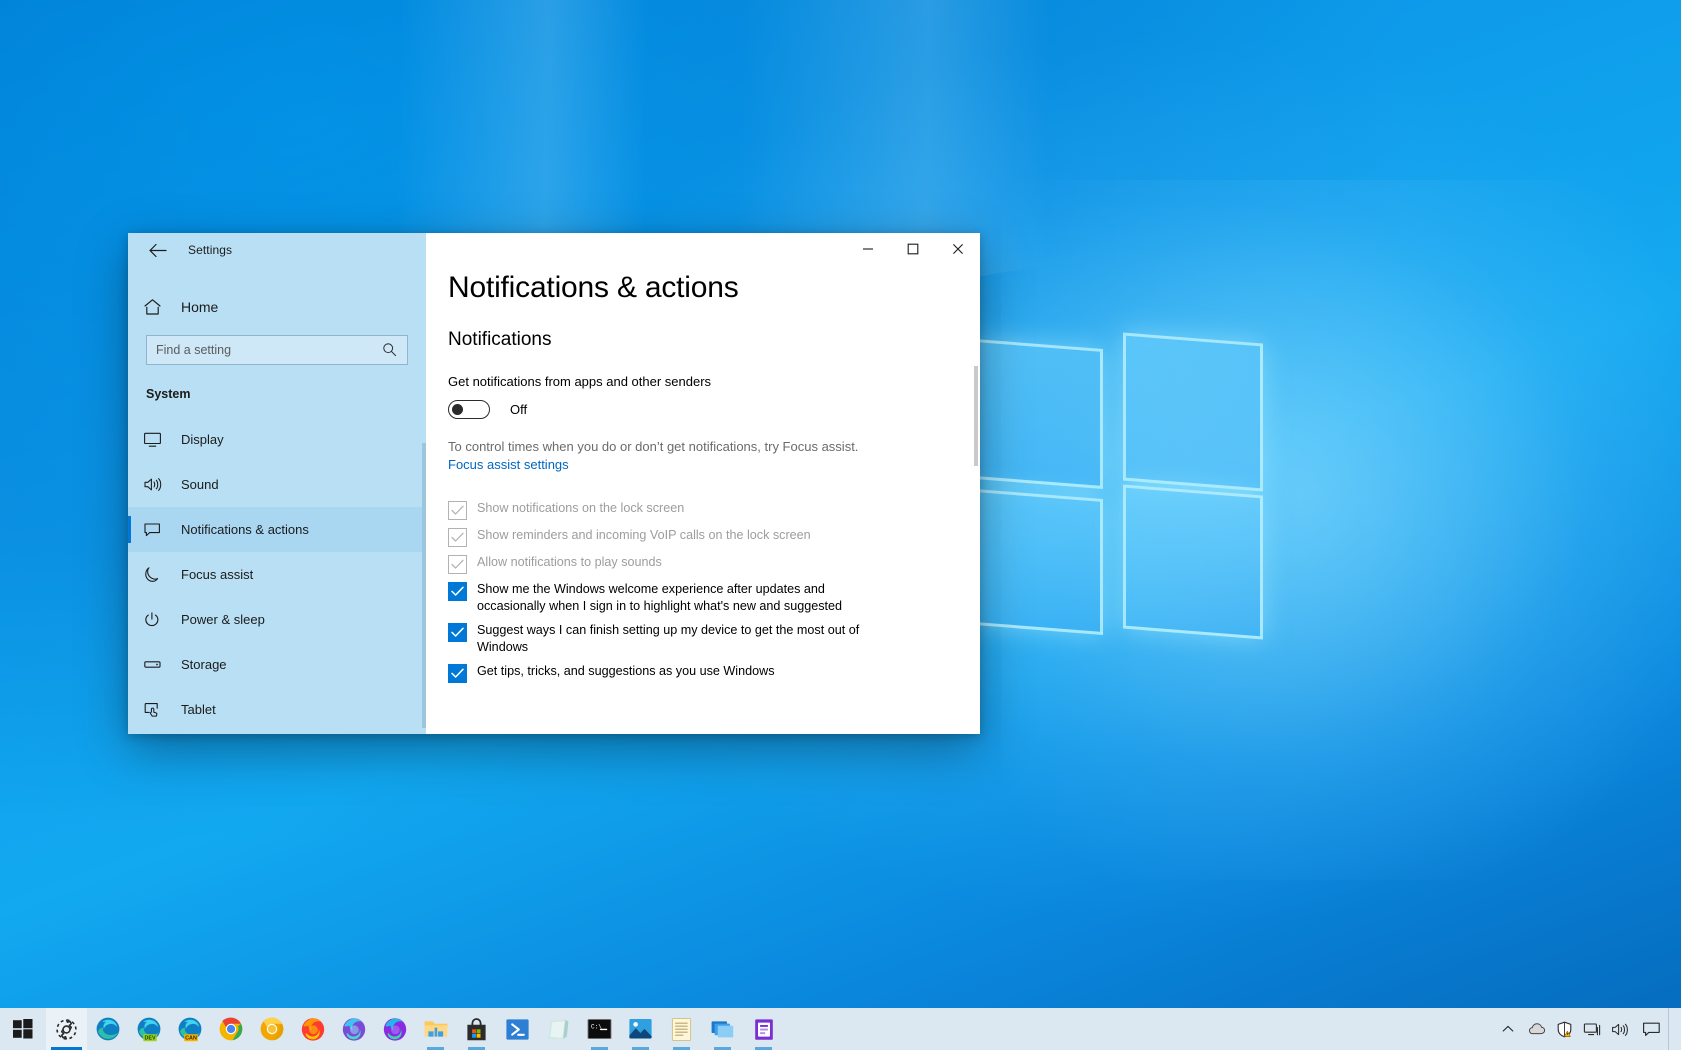 The height and width of the screenshot is (1050, 1681). What do you see at coordinates (517, 1029) in the screenshot?
I see `powershell-taskbar-icon` at bounding box center [517, 1029].